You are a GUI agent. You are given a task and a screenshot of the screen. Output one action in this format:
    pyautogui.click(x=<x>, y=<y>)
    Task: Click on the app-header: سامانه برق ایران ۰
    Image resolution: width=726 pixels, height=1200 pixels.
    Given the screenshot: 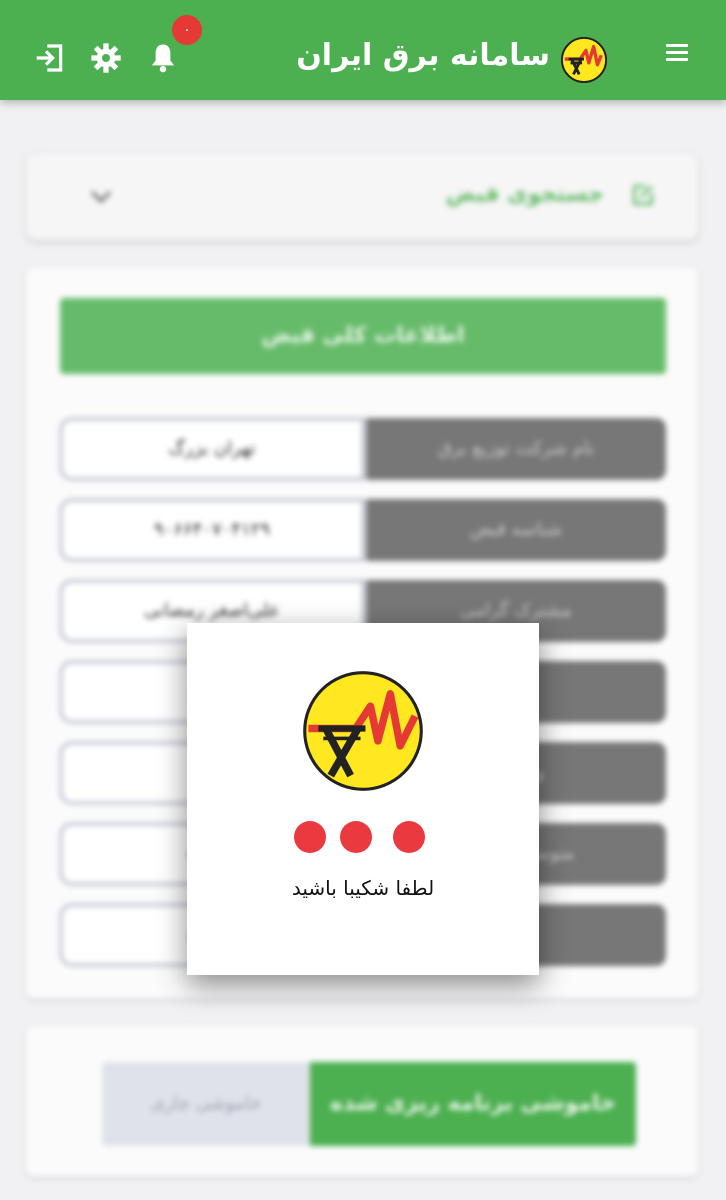 What is the action you would take?
    pyautogui.click(x=363, y=50)
    